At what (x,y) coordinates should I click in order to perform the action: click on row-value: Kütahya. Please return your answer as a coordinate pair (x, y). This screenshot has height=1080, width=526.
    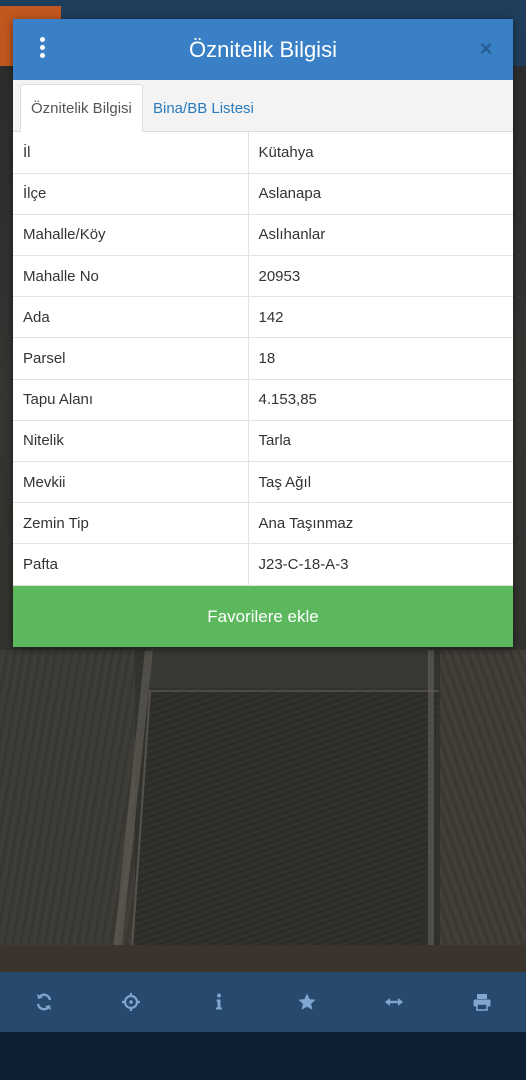
    Looking at the image, I should click on (380, 153).